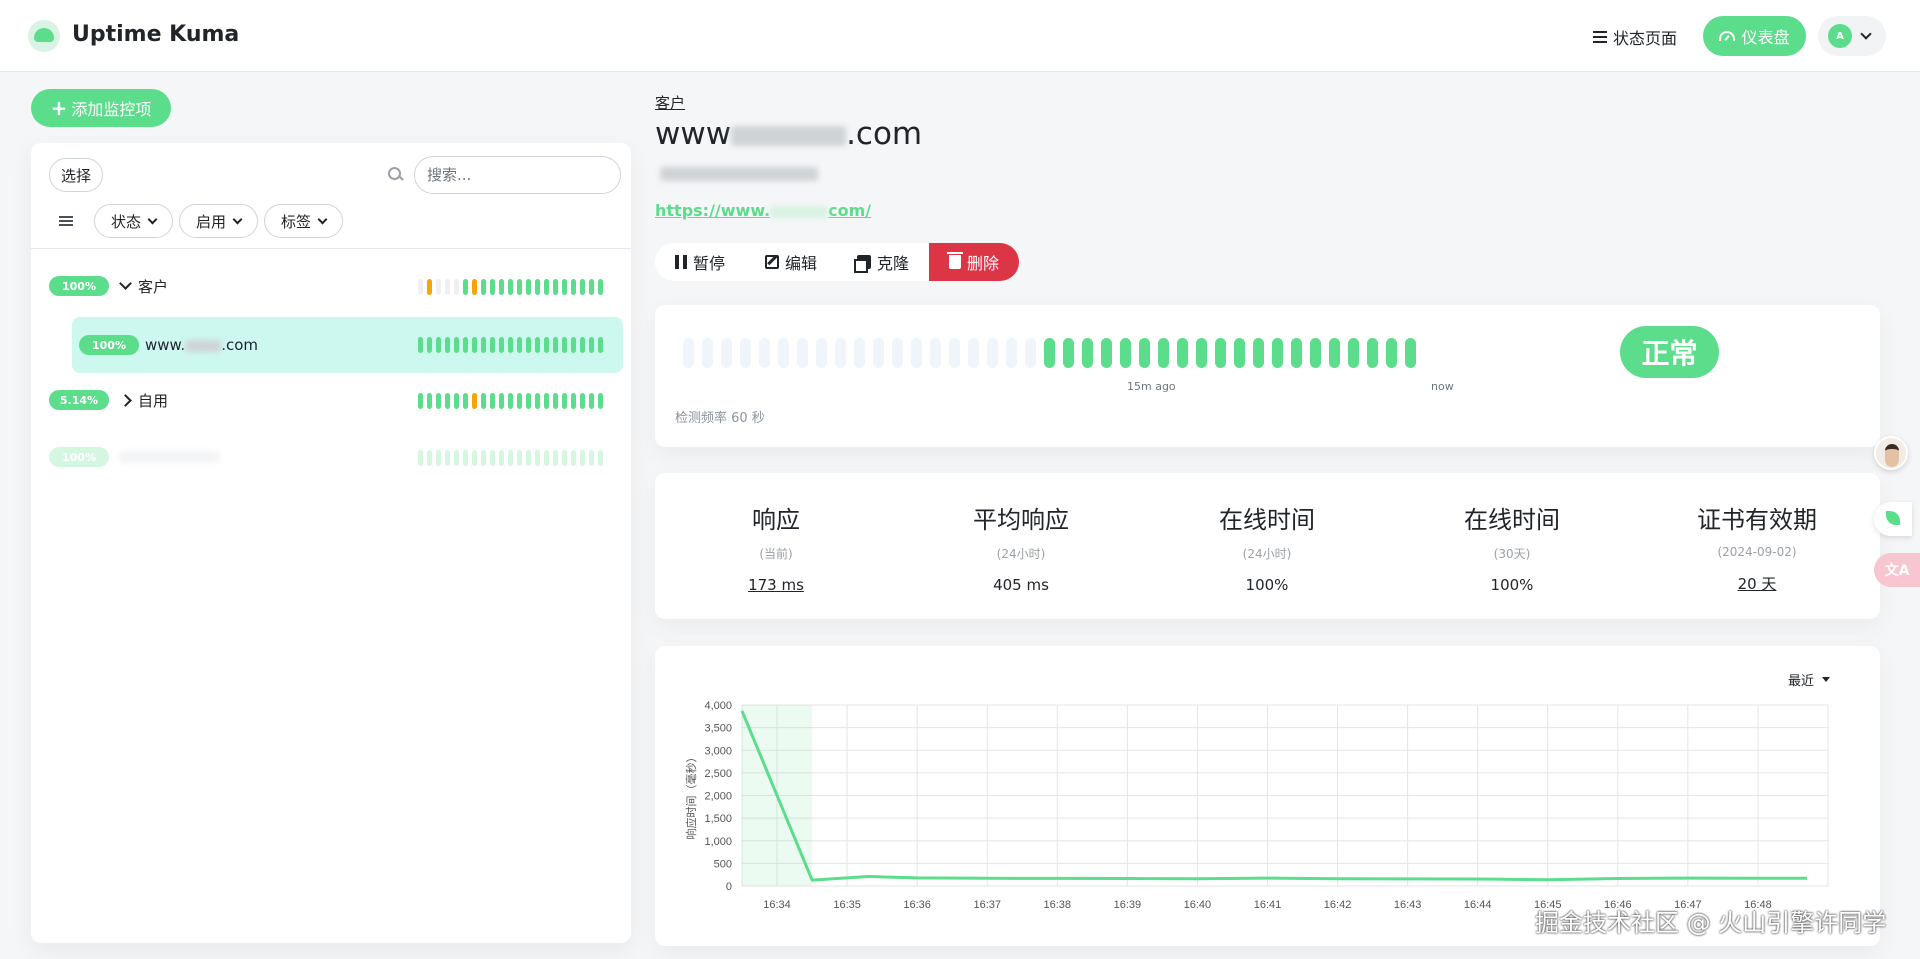 The height and width of the screenshot is (959, 1920). What do you see at coordinates (1669, 352) in the screenshot?
I see `status-badge: 正常` at bounding box center [1669, 352].